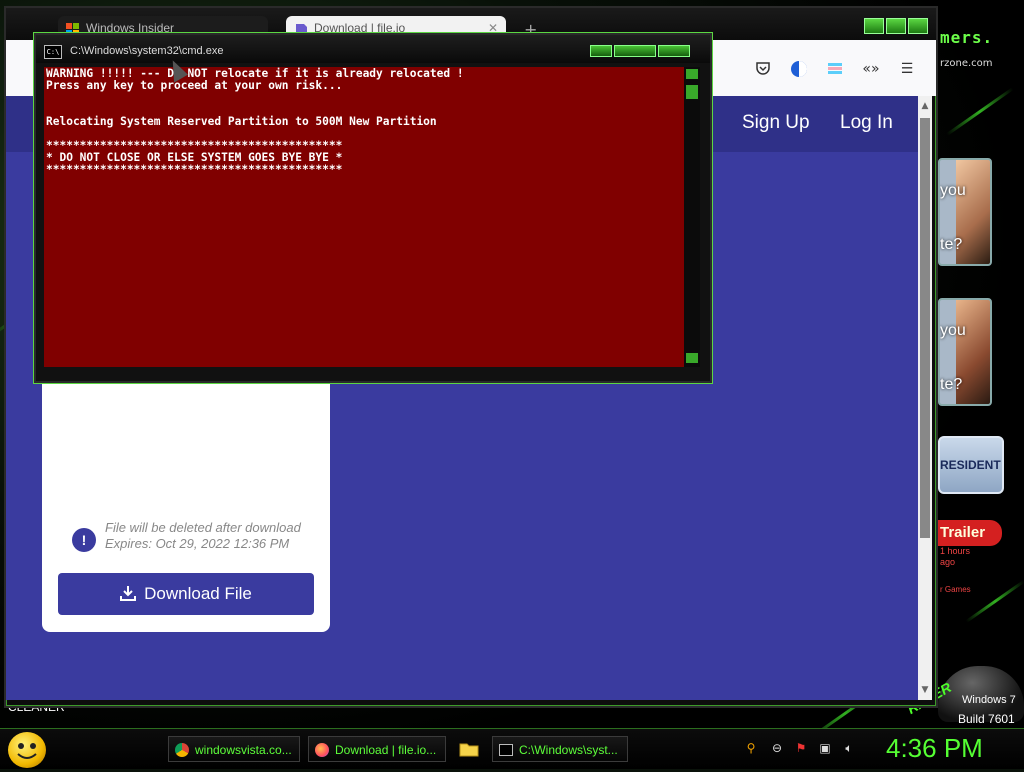  Describe the element at coordinates (751, 748) in the screenshot. I see `search-icon: ⚲` at that location.